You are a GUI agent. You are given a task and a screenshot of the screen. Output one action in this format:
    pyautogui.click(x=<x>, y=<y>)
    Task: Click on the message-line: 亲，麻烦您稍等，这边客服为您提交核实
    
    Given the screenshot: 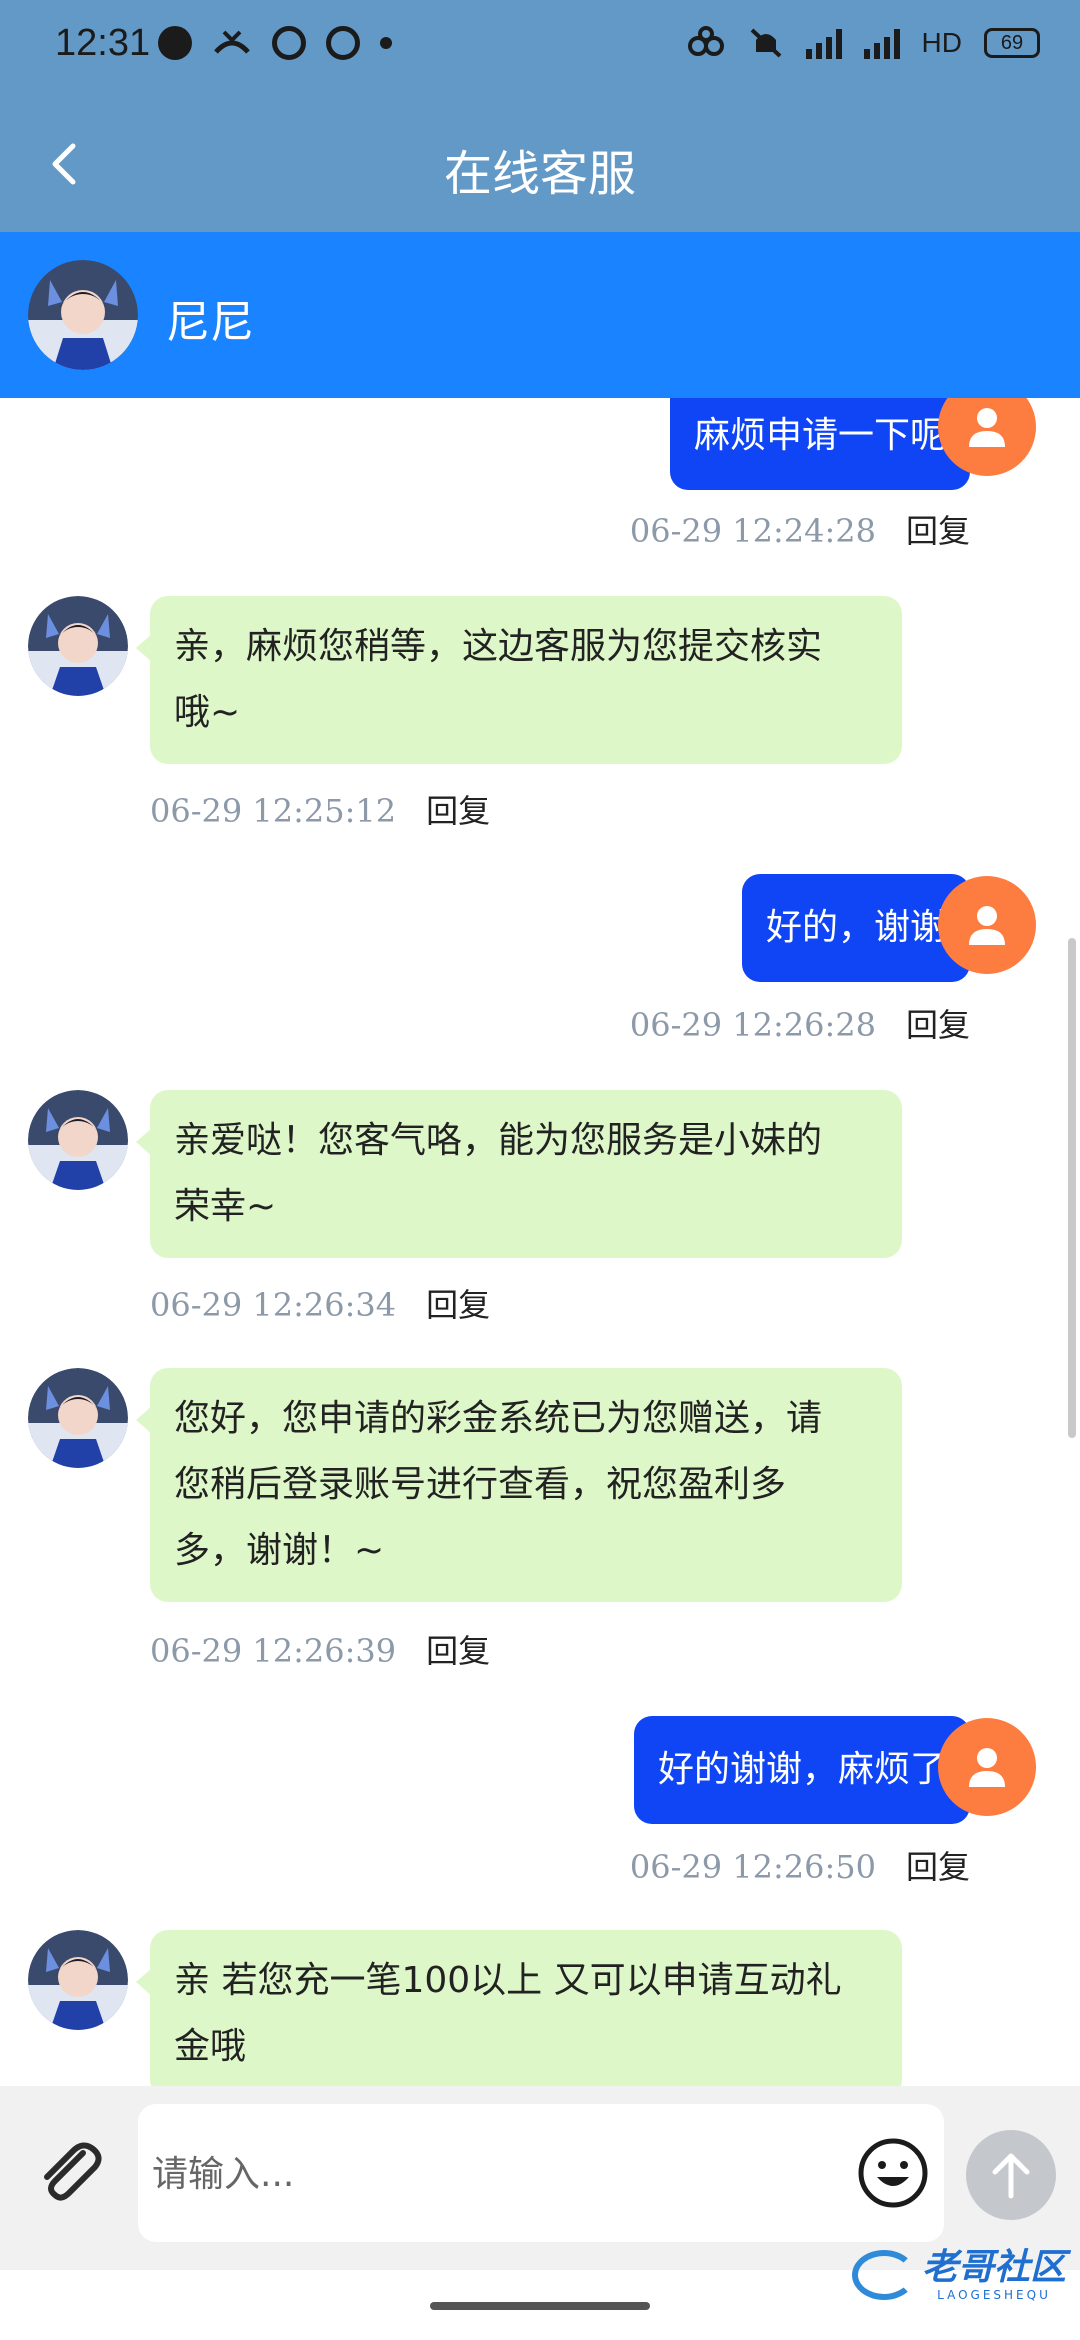 What is the action you would take?
    pyautogui.click(x=498, y=646)
    